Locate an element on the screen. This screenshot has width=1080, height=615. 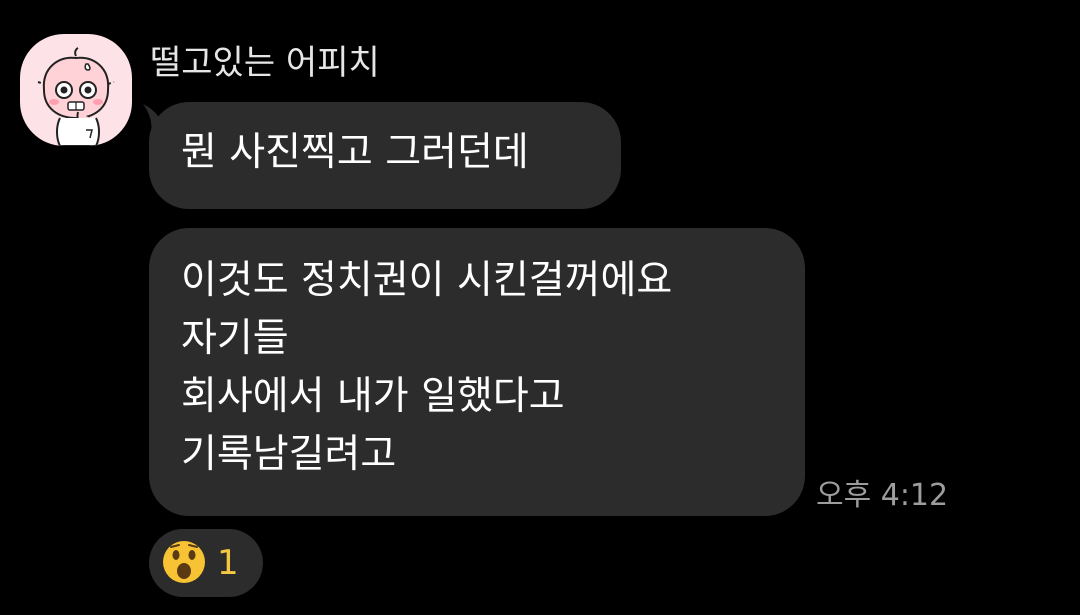
message-text-line: 이것도 정치권이 시킨걸꺼에요 is located at coordinates (427, 280).